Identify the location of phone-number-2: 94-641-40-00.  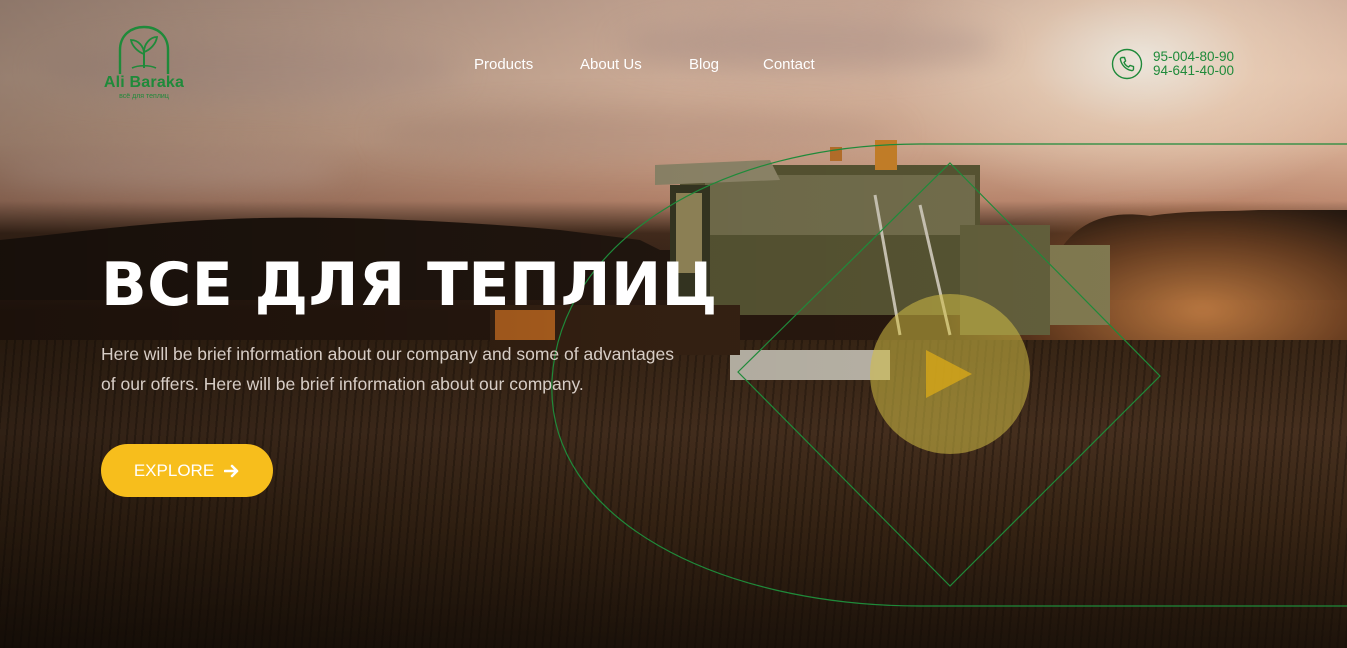
(1193, 71).